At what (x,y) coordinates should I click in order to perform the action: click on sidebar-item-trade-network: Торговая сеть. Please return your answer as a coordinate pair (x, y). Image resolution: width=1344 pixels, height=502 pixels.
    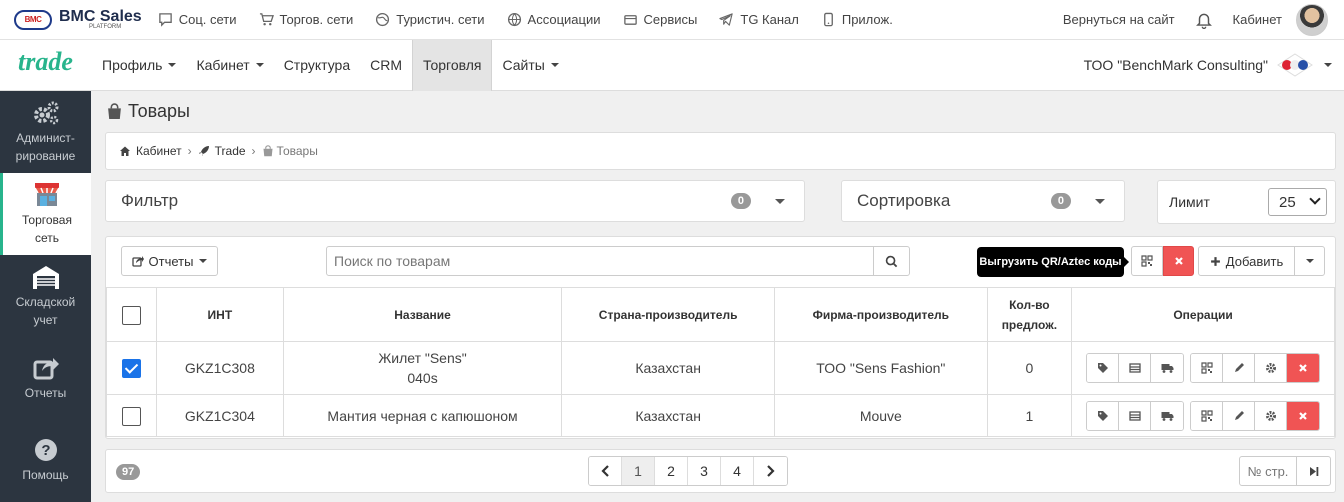
    Looking at the image, I should click on (45, 214).